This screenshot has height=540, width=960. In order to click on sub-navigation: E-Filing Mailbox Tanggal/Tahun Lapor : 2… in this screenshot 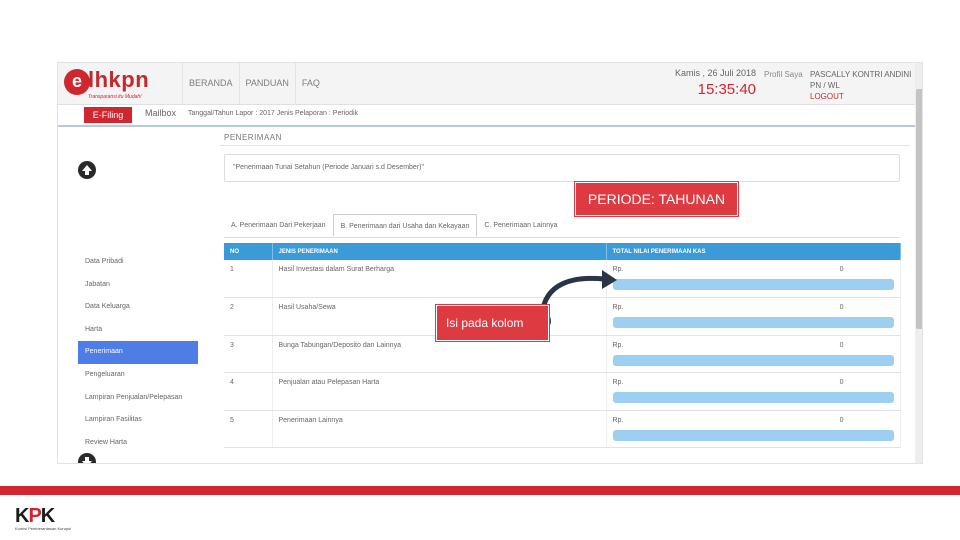, I will do `click(486, 116)`.